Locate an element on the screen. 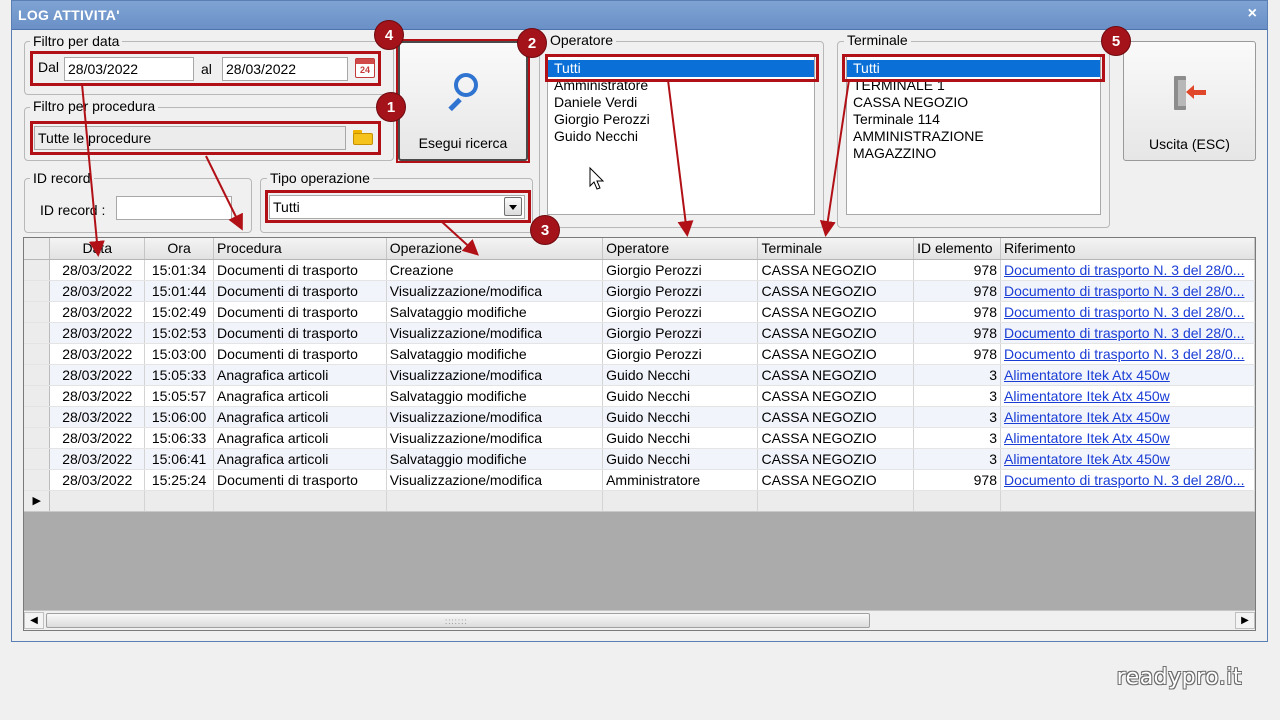 The width and height of the screenshot is (1280, 720). horizontal-scrollbar: ◀ ::::::: ▶ is located at coordinates (639, 620).